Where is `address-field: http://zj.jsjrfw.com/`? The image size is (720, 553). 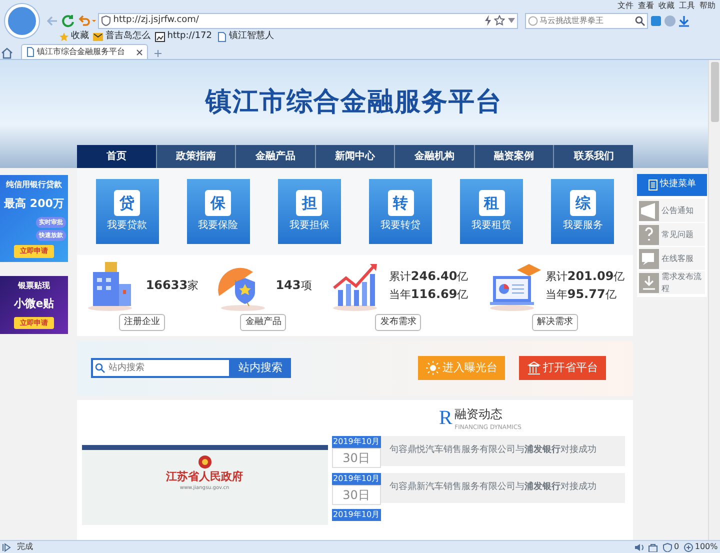 address-field: http://zj.jsjrfw.com/ is located at coordinates (308, 20).